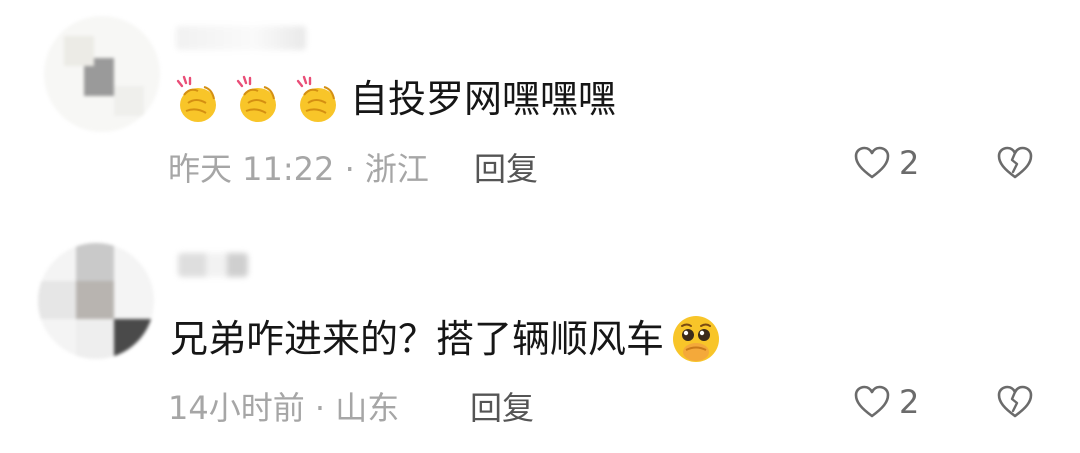 Image resolution: width=1080 pixels, height=453 pixels. I want to click on comment-text: 兄弟咋进来的？搭了辆顺风车, so click(417, 339).